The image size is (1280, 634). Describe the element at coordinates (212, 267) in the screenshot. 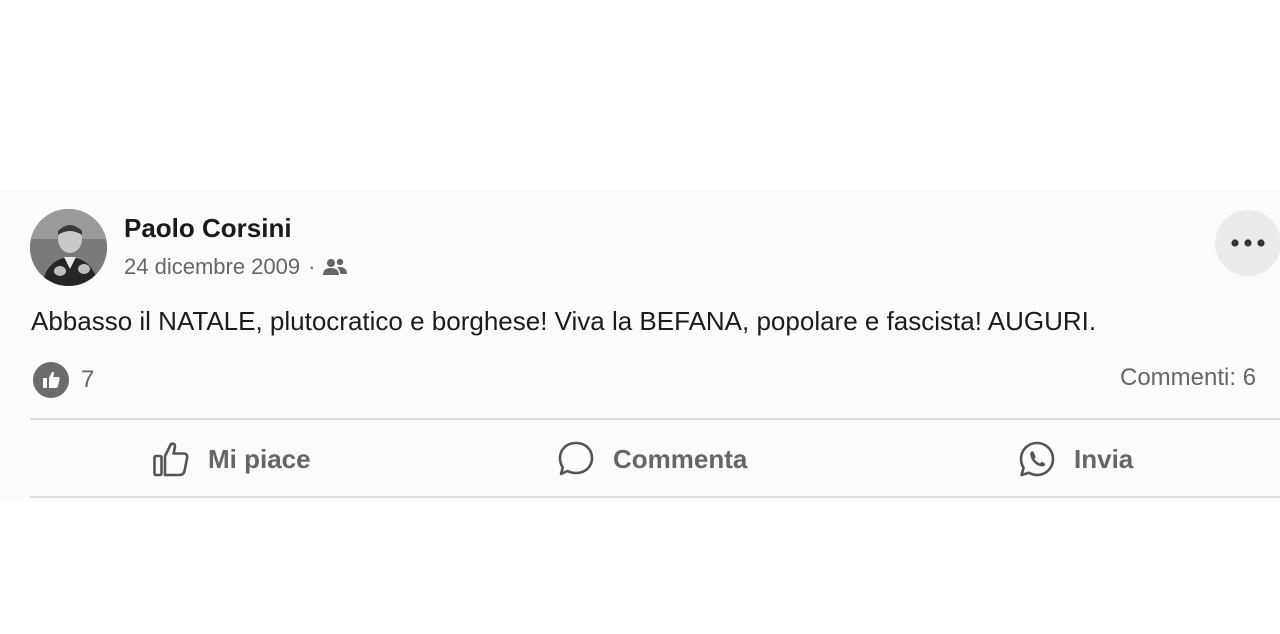

I see `post-date: 24 dicembre 2009` at that location.